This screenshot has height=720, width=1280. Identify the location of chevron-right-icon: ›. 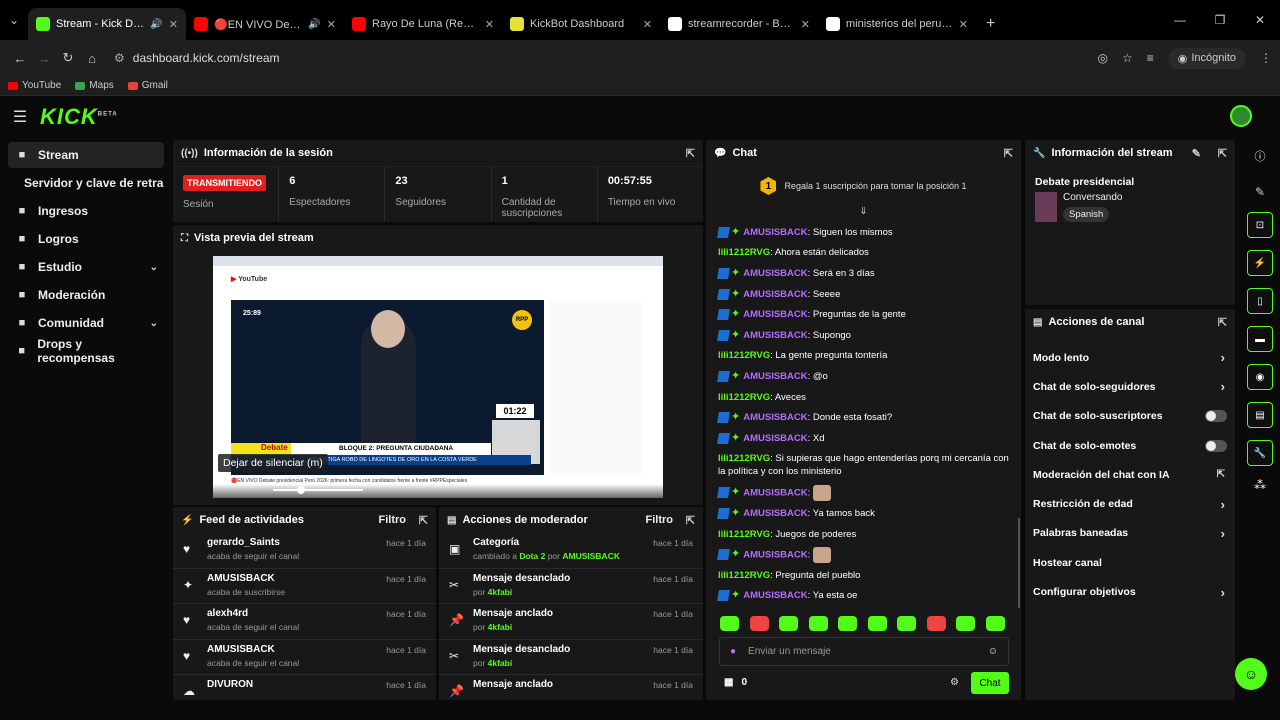
(1223, 386).